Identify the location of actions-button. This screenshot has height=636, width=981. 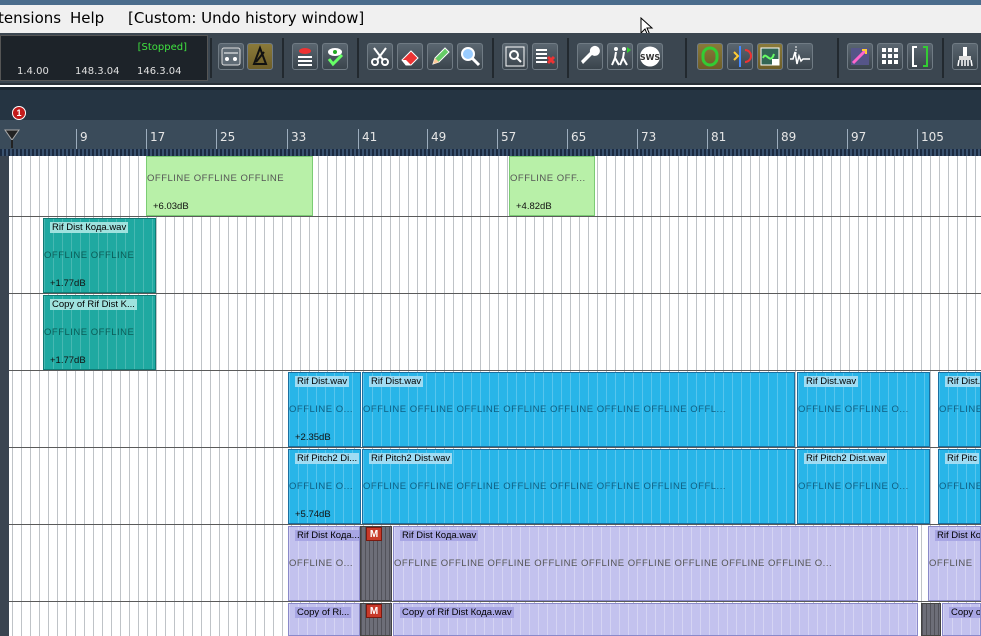
(620, 56).